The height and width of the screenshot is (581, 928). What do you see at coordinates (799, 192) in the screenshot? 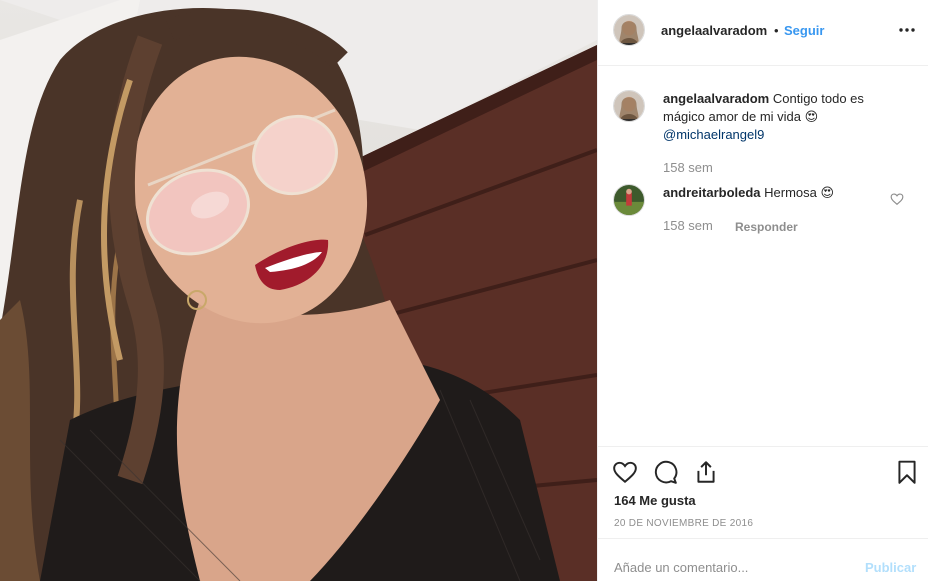
I see `comment-body: Hermosa 😍` at bounding box center [799, 192].